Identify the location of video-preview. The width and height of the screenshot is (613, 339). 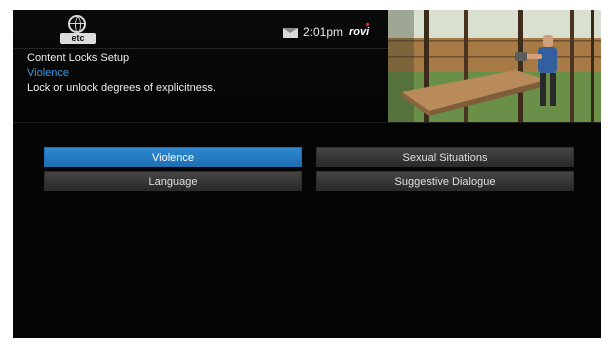
(494, 66).